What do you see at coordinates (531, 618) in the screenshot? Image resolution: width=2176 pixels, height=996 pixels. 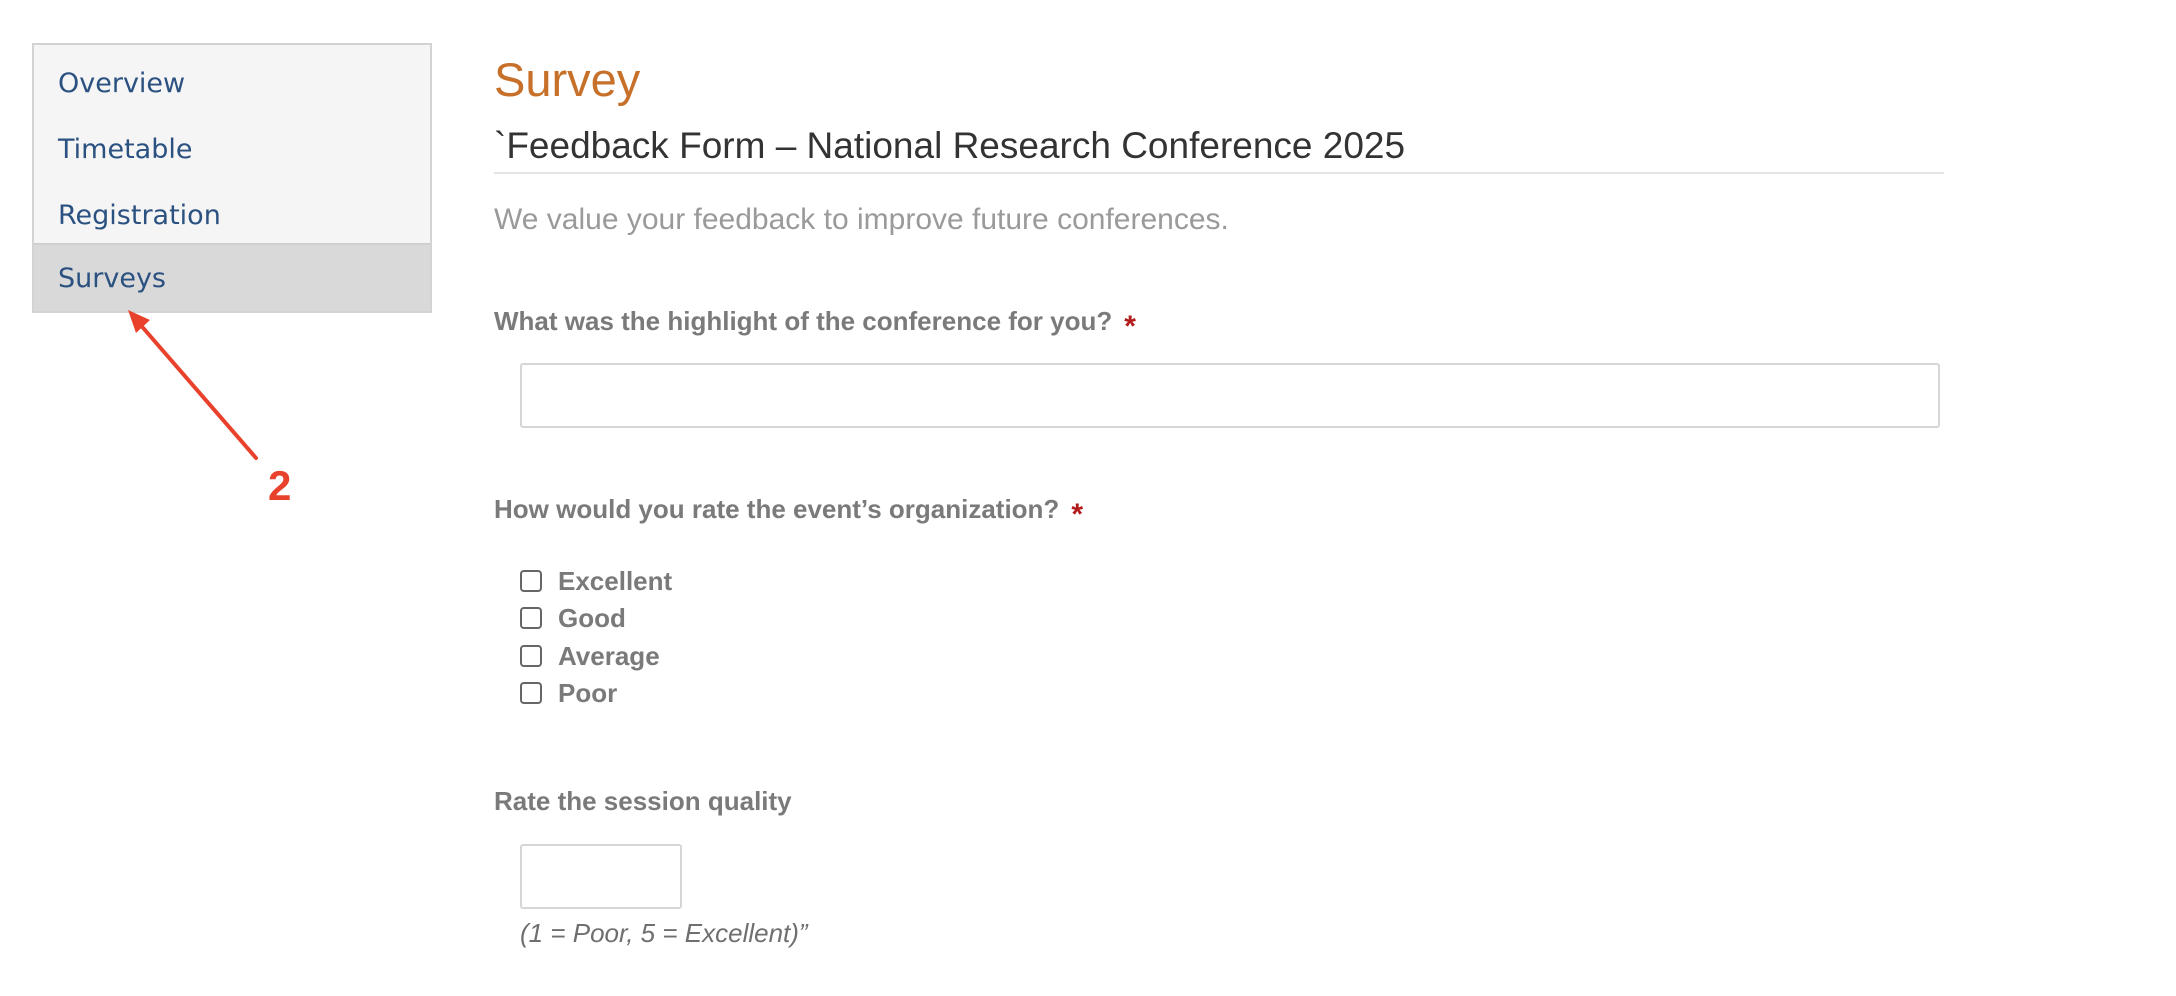 I see `checkbox-good` at bounding box center [531, 618].